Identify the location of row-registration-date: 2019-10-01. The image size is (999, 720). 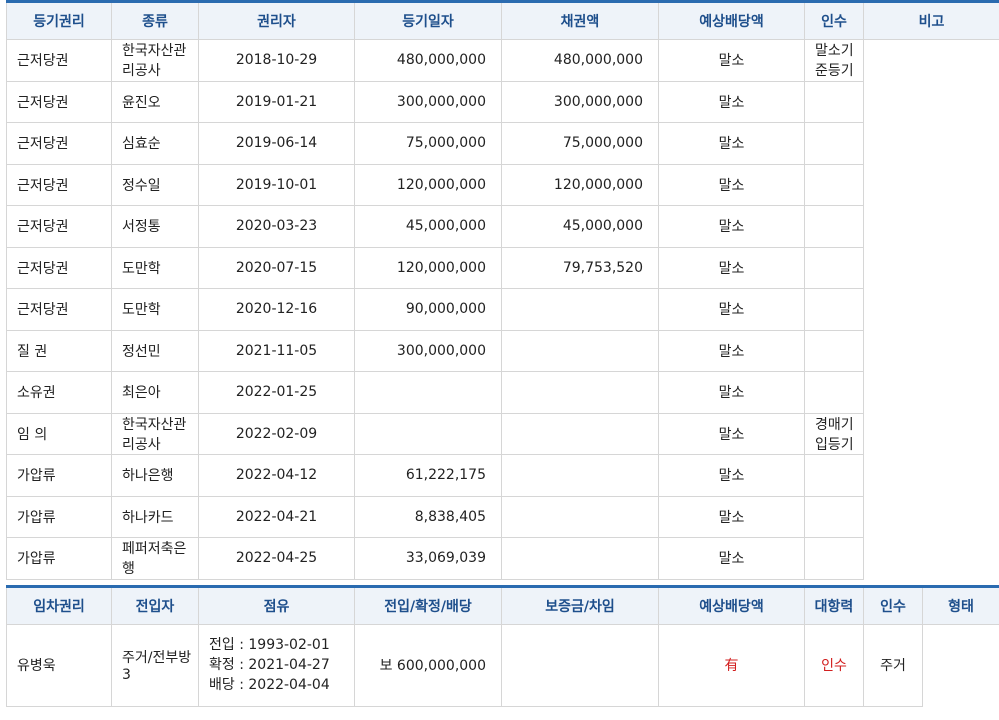
(276, 184).